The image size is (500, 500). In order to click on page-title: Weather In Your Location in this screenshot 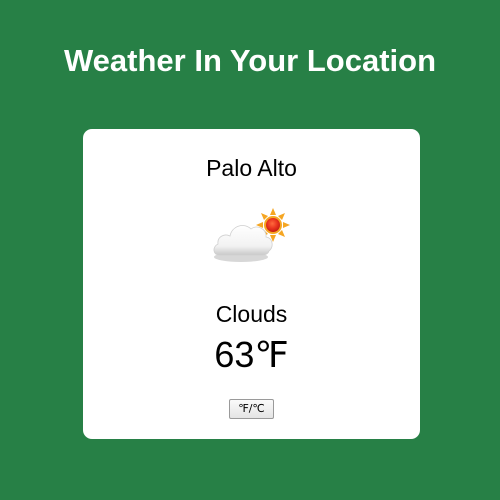, I will do `click(250, 60)`.